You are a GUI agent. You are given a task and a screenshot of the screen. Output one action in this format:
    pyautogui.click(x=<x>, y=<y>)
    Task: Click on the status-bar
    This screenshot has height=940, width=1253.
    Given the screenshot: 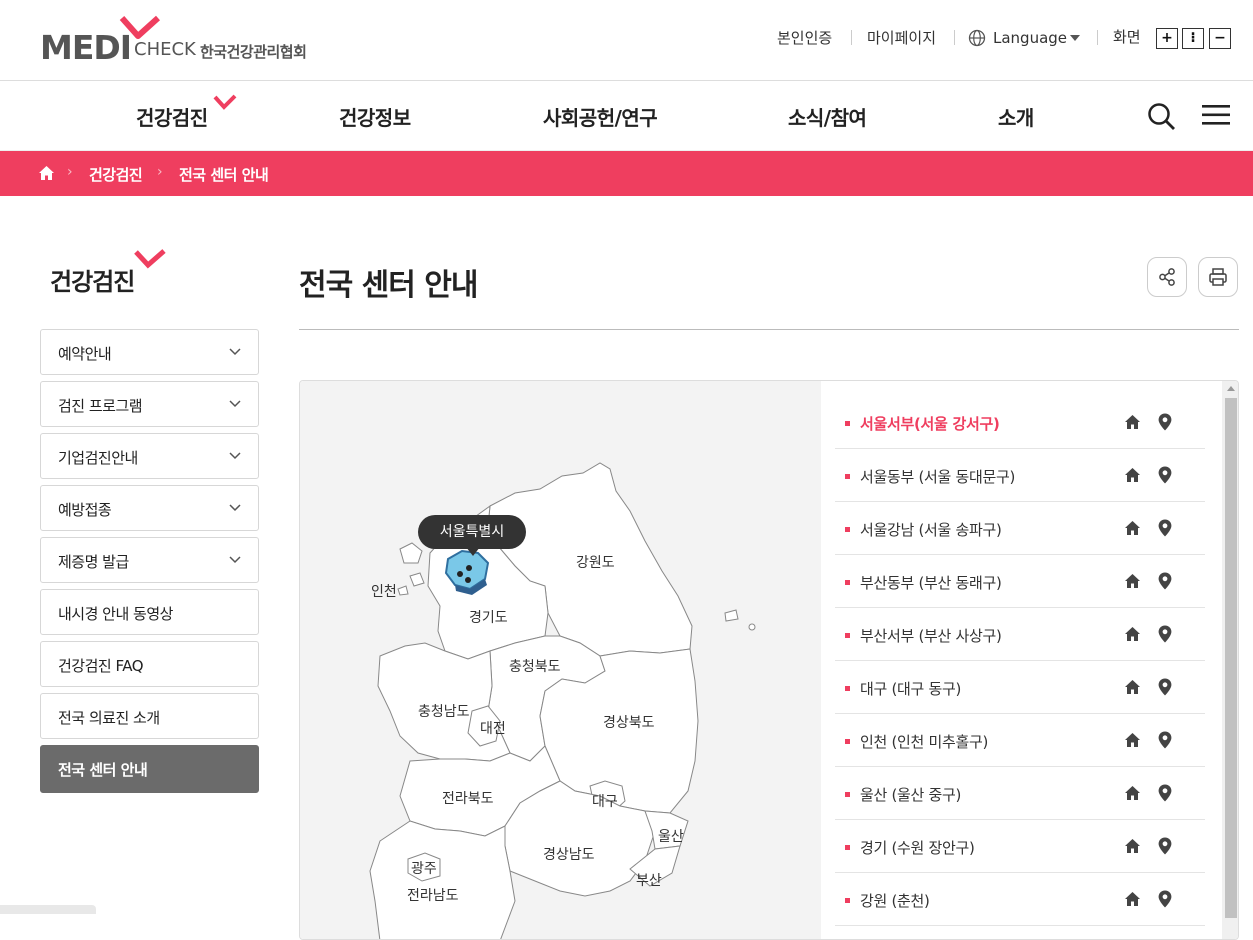 What is the action you would take?
    pyautogui.click(x=48, y=909)
    